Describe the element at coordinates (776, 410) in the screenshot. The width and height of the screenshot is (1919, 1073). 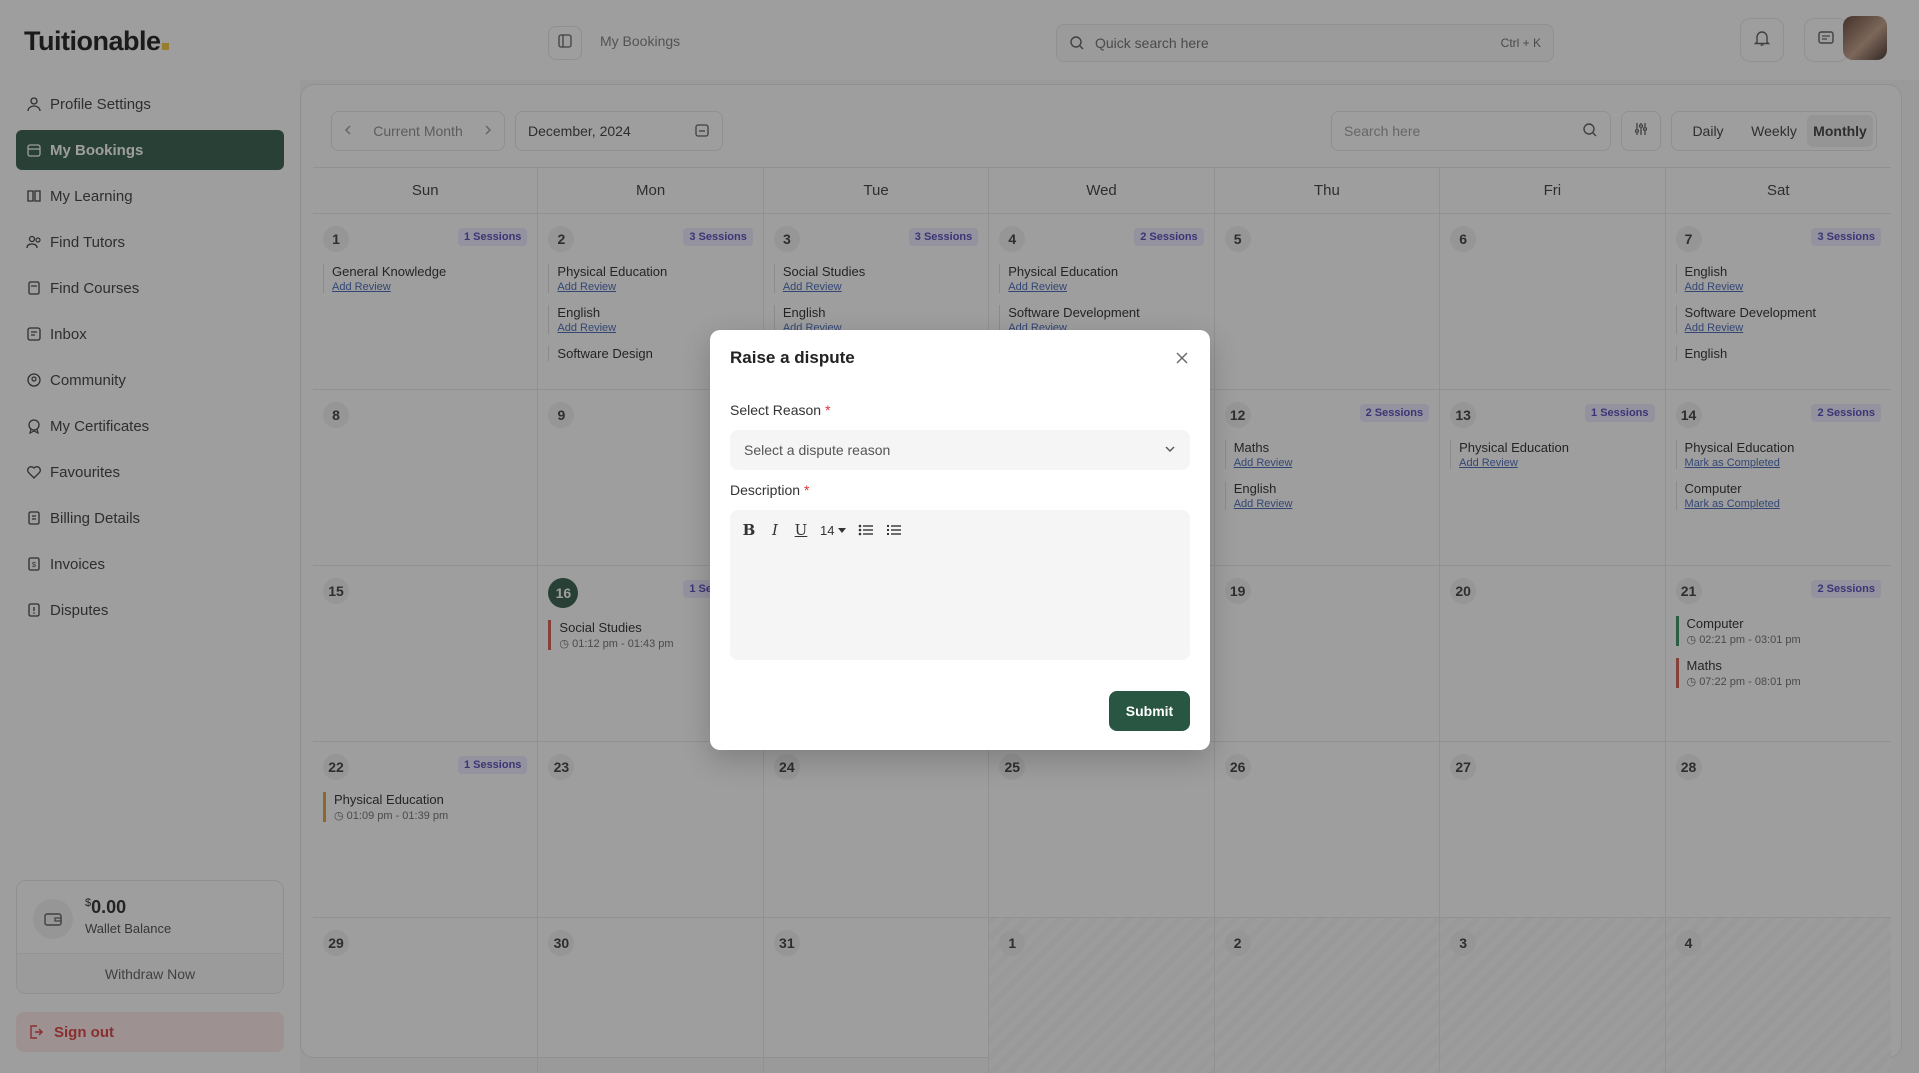
I see `reason-label-text: Select Reason` at that location.